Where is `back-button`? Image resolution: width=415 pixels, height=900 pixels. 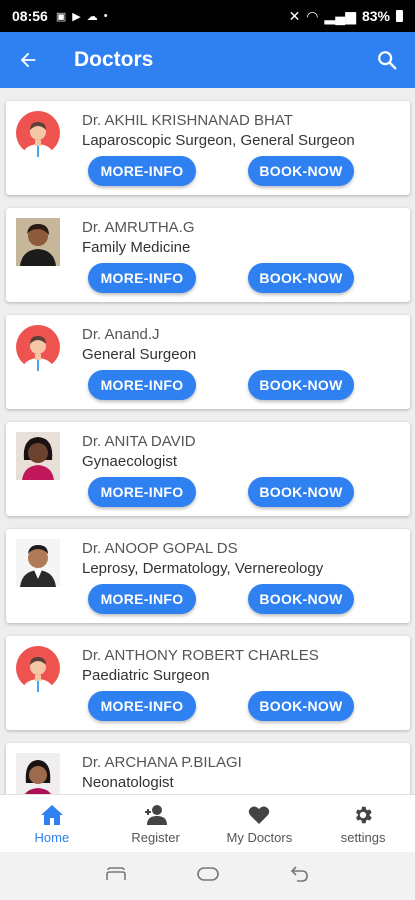
back-button is located at coordinates (28, 60).